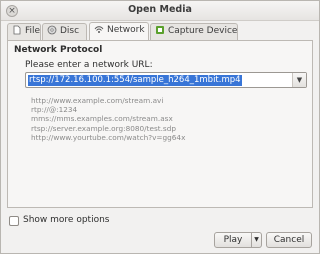 Image resolution: width=320 pixels, height=254 pixels. I want to click on disc-icon, so click(52, 30).